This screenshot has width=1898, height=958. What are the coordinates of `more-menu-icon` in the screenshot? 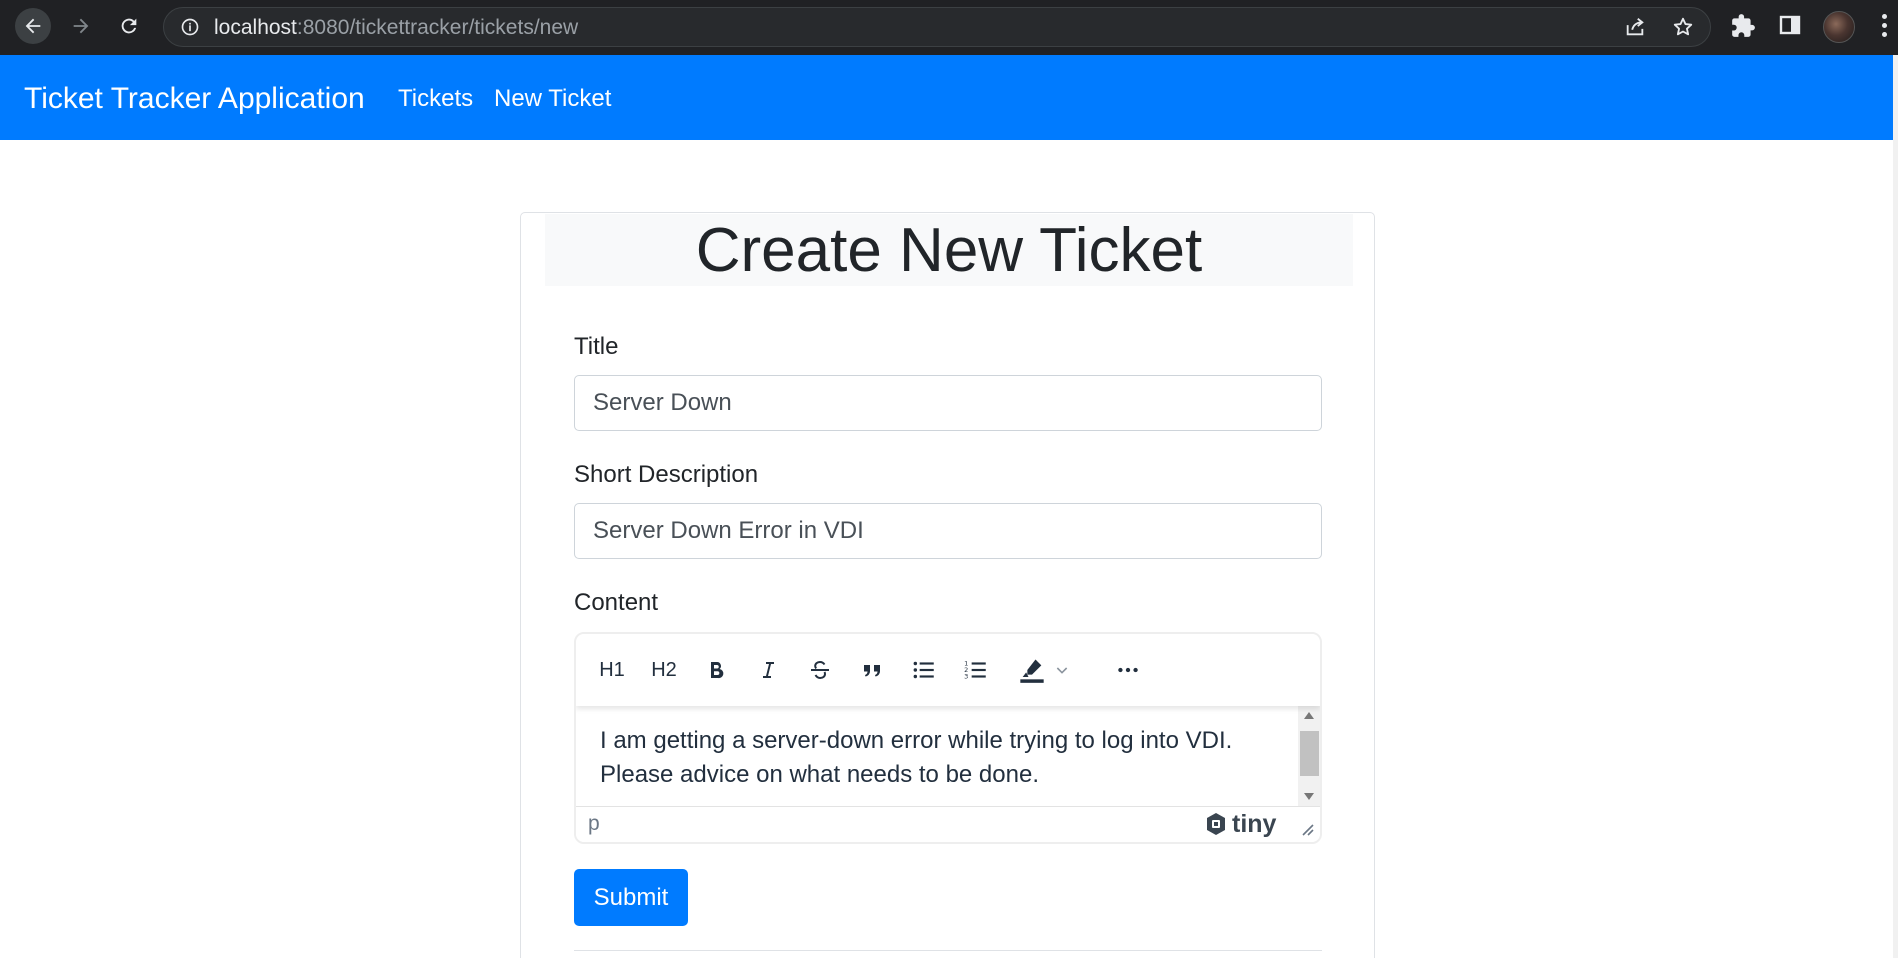 It's located at (1885, 27).